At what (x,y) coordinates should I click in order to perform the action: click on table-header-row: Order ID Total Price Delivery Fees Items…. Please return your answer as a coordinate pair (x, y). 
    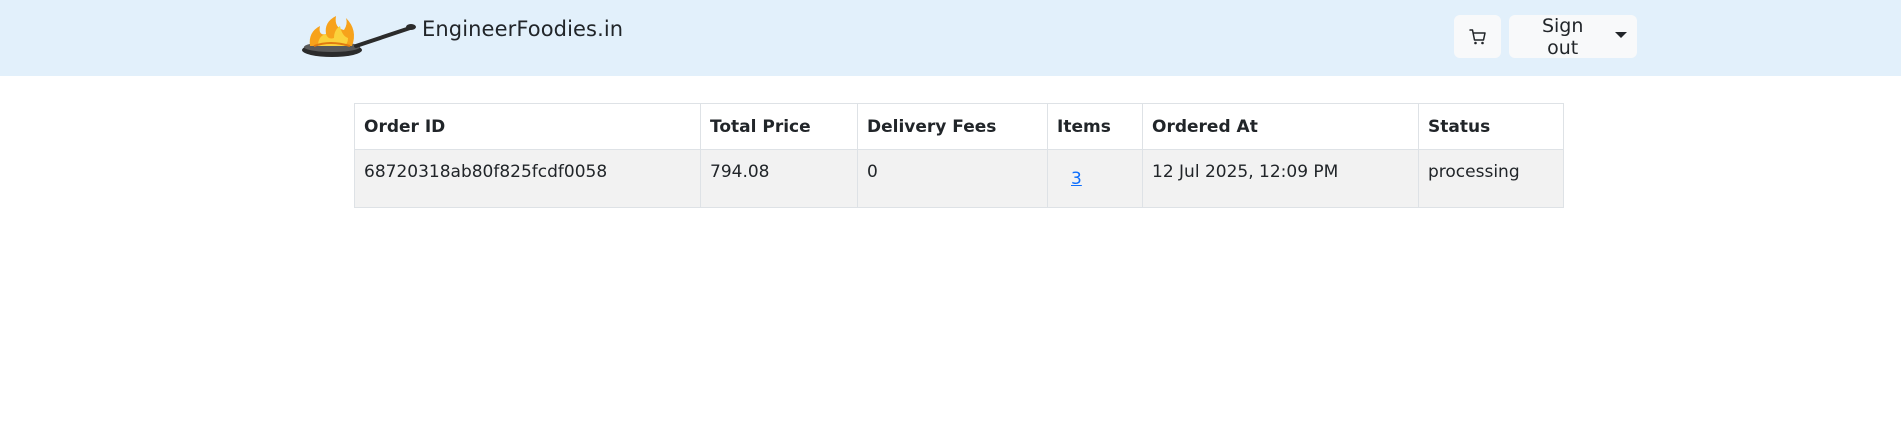
    Looking at the image, I should click on (959, 126).